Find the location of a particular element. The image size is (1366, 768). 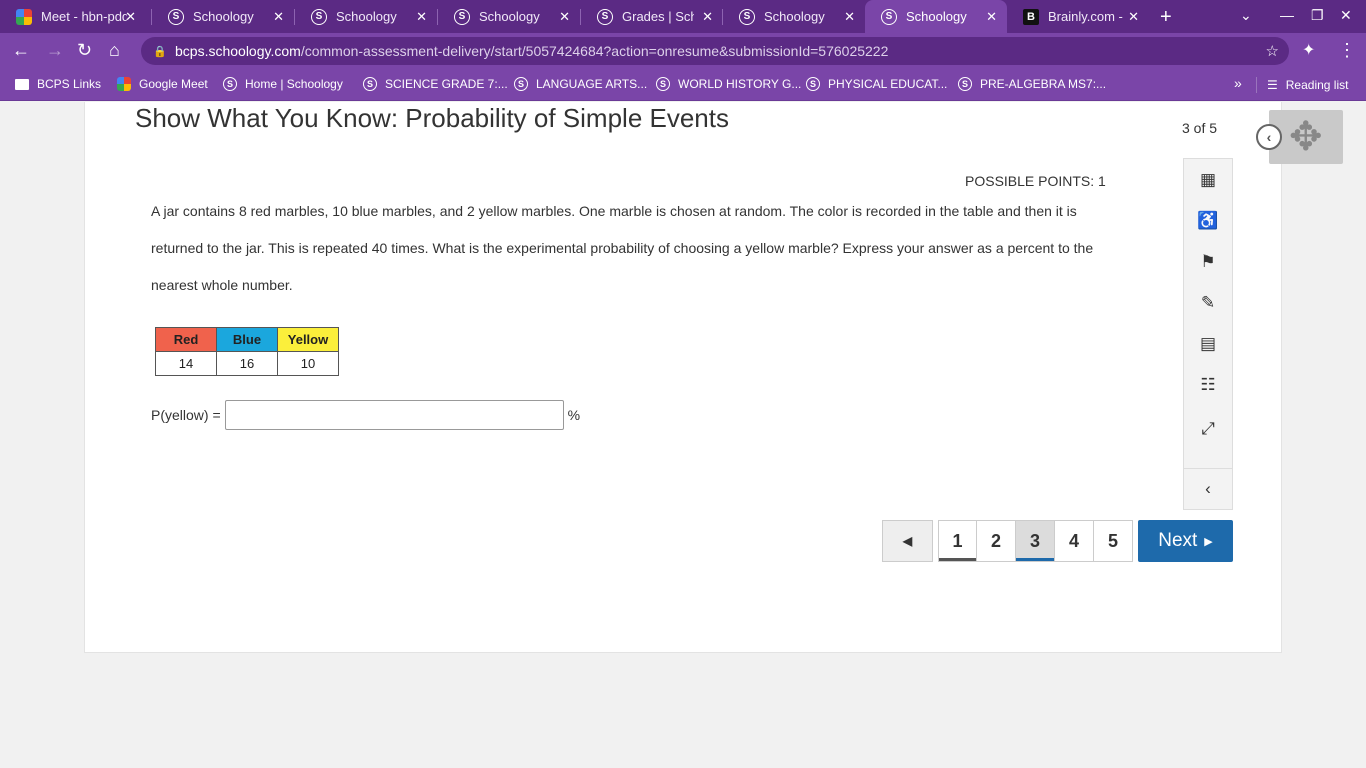

header-red: Red is located at coordinates (186, 339).